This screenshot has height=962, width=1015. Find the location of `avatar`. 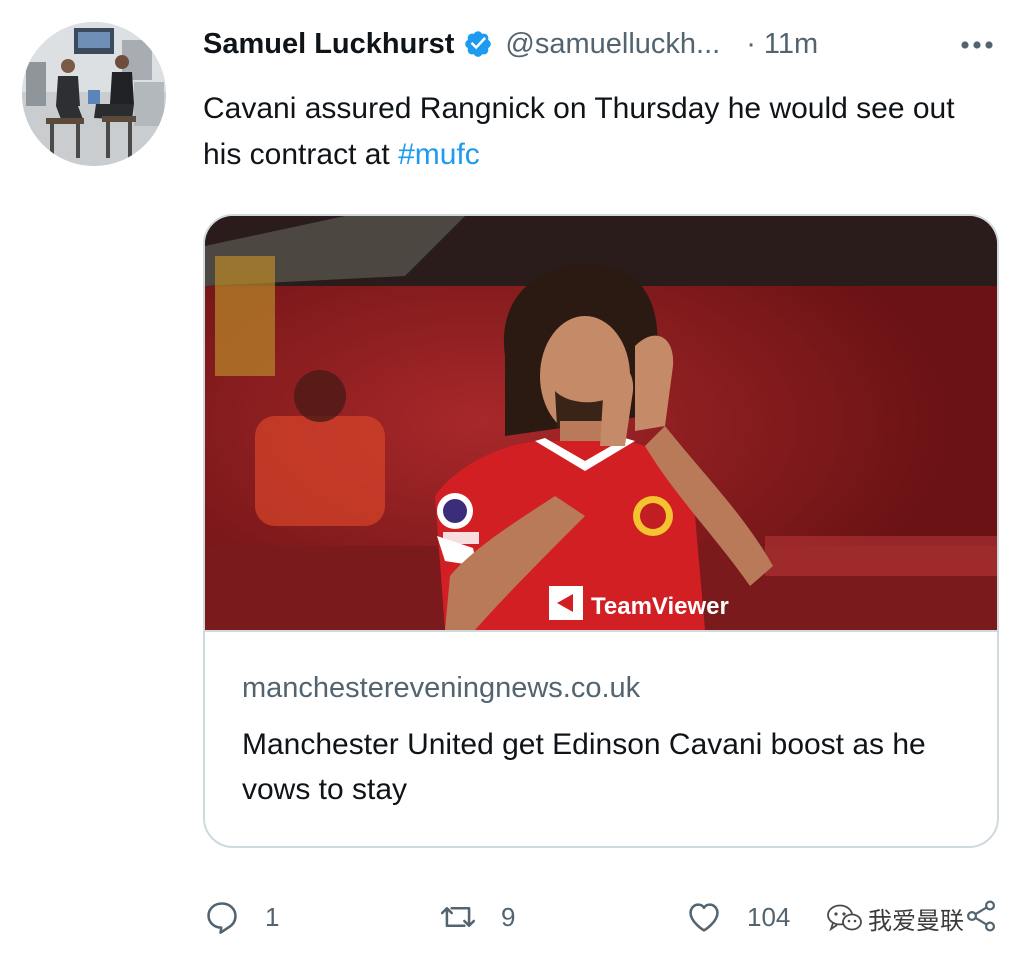

avatar is located at coordinates (94, 94).